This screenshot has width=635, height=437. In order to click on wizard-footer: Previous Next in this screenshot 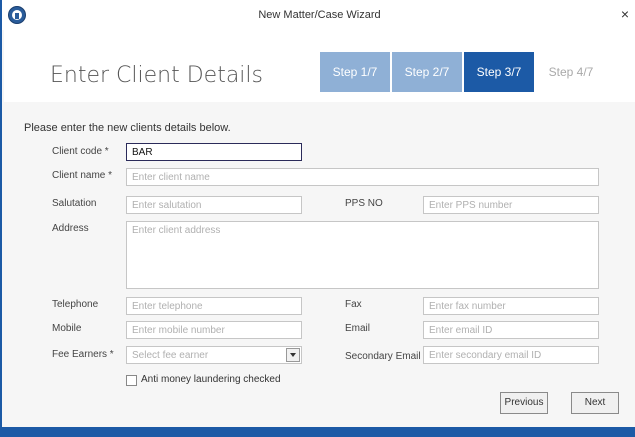, I will do `click(319, 407)`.